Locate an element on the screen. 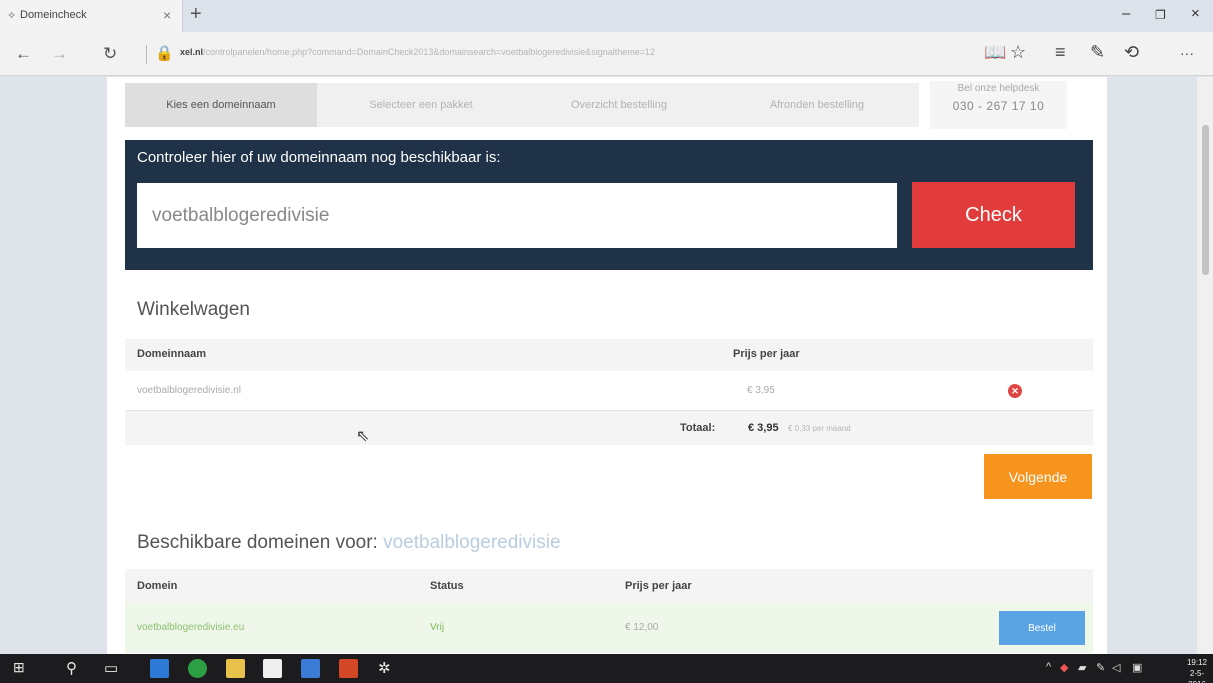  minimize-button: – is located at coordinates (1126, 13).